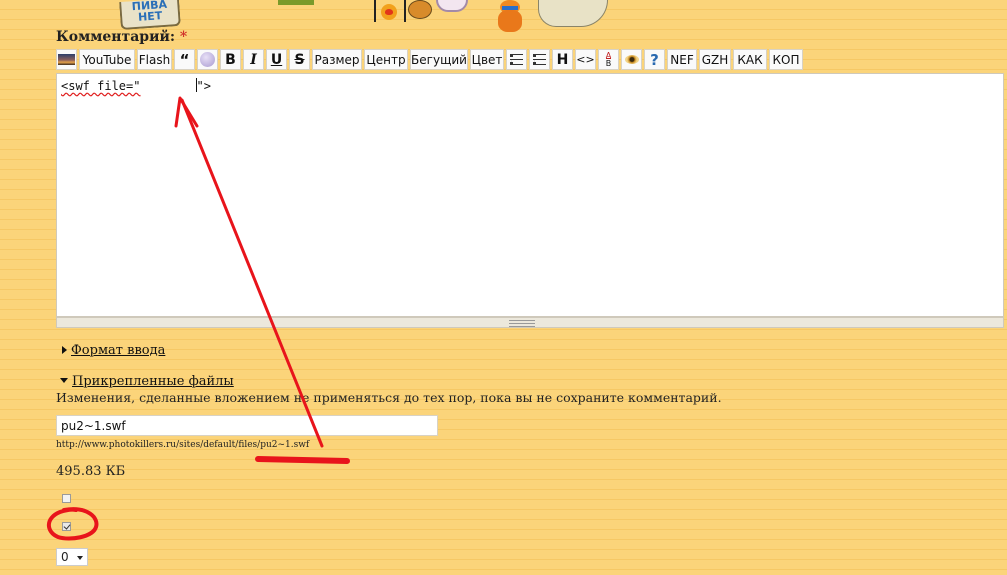 Image resolution: width=1007 pixels, height=575 pixels. I want to click on annotation-circle, so click(72, 524).